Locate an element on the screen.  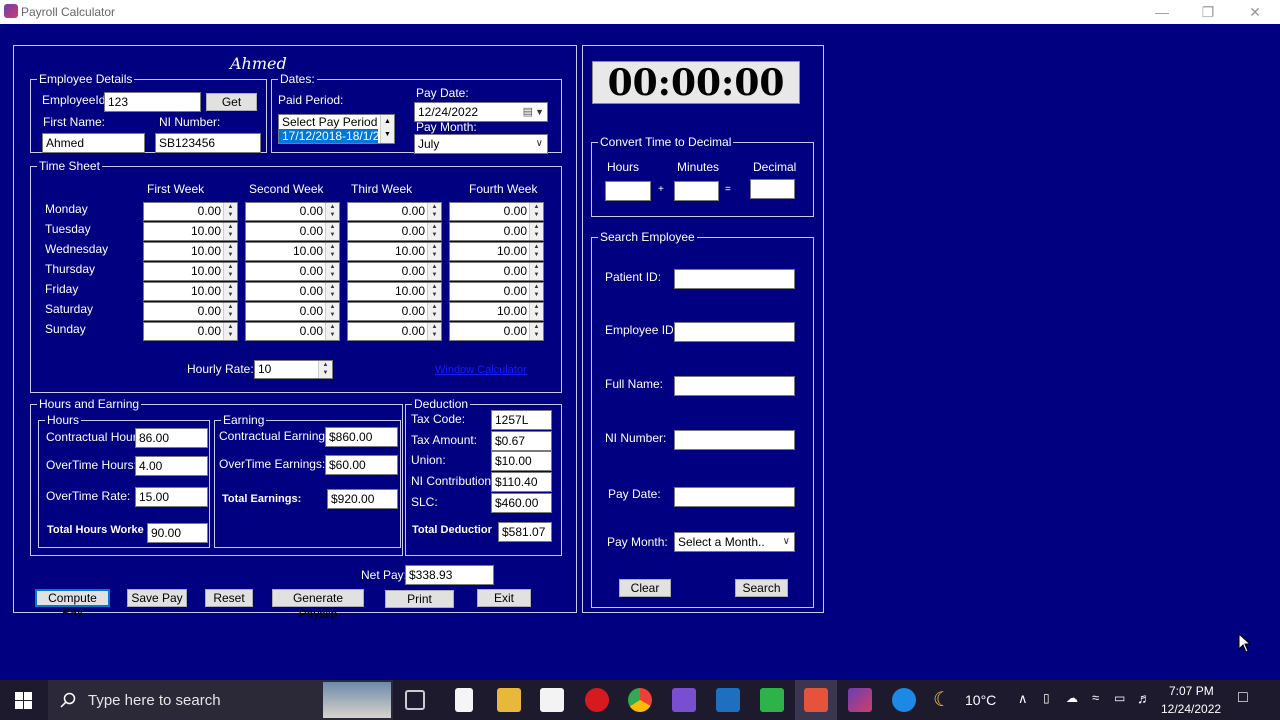
convert-hours-input is located at coordinates (628, 191).